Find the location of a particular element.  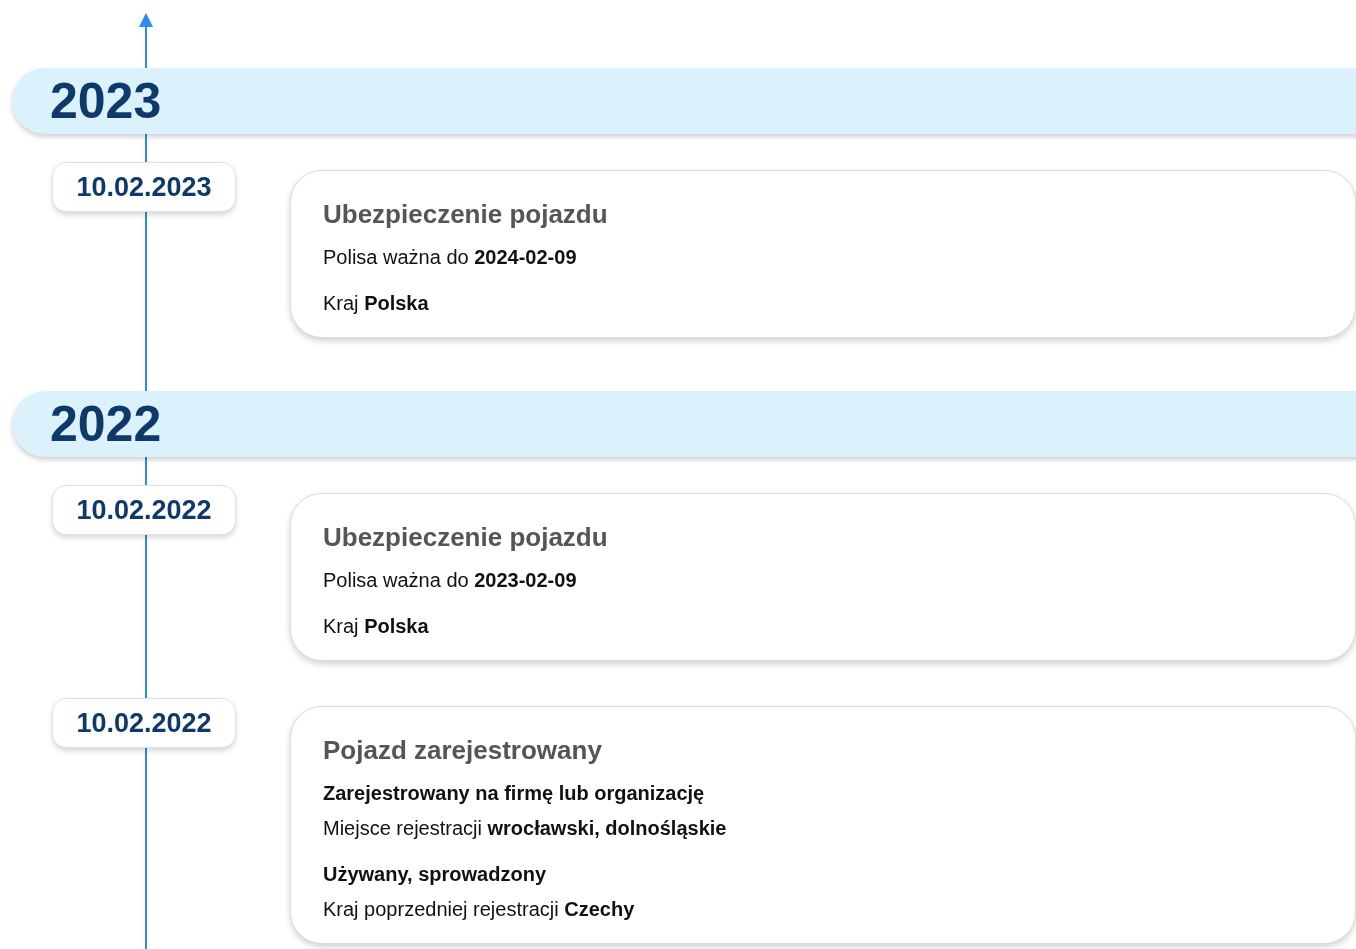

event-title: Pojazd zarejestrowany is located at coordinates (463, 750).